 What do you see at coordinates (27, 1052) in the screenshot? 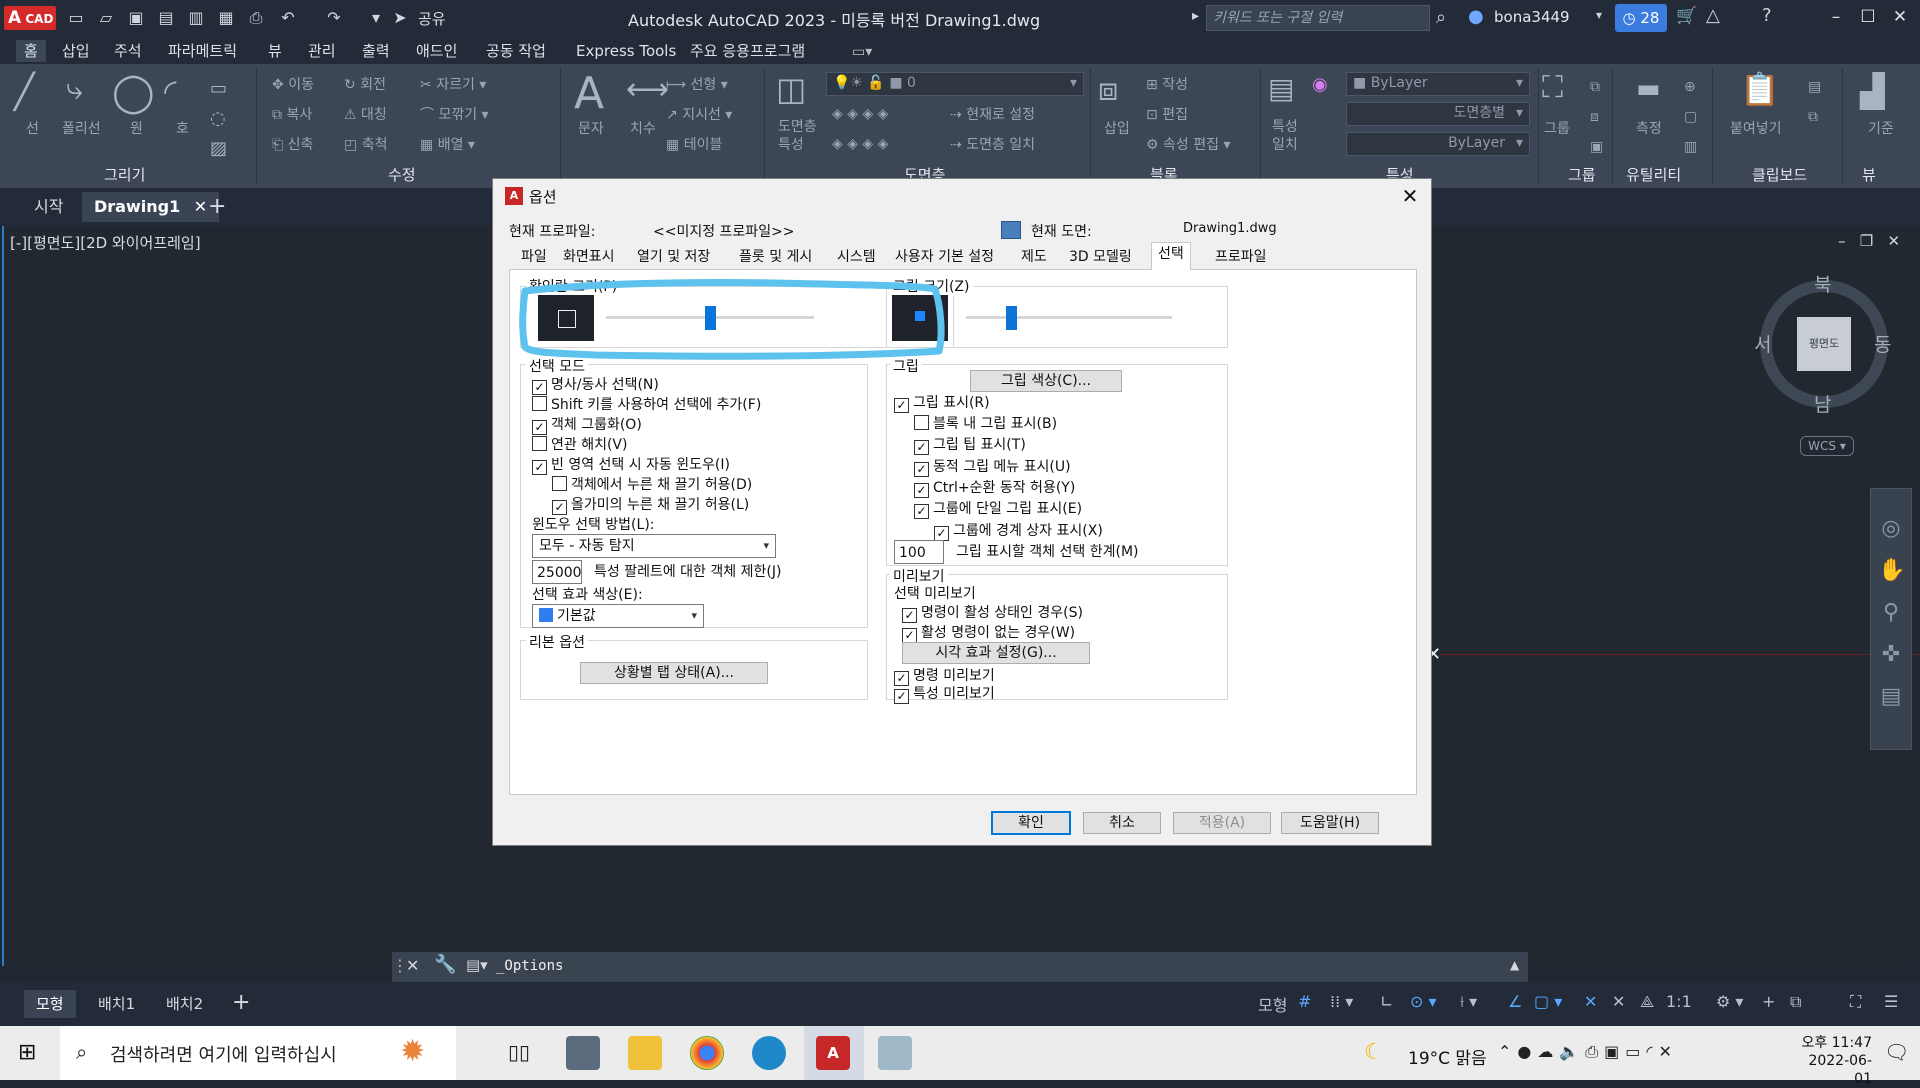
I see `windows-start-icon: ⊞` at bounding box center [27, 1052].